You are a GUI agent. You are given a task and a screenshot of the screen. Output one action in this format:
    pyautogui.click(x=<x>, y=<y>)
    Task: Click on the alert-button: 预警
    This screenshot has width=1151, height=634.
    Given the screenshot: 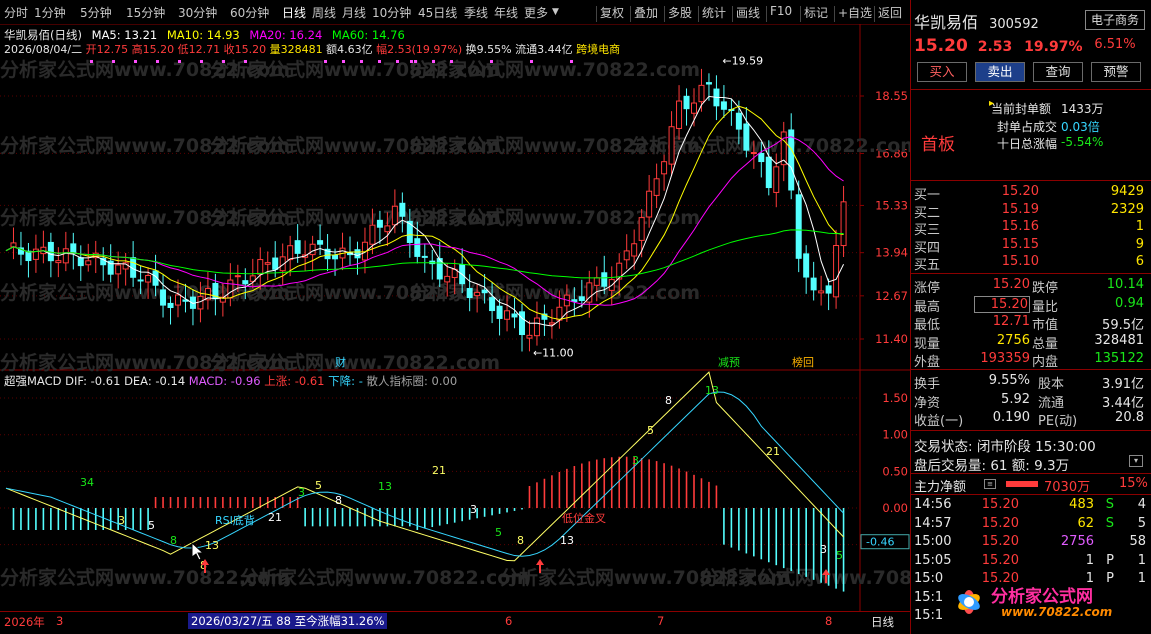 What is the action you would take?
    pyautogui.click(x=1116, y=72)
    